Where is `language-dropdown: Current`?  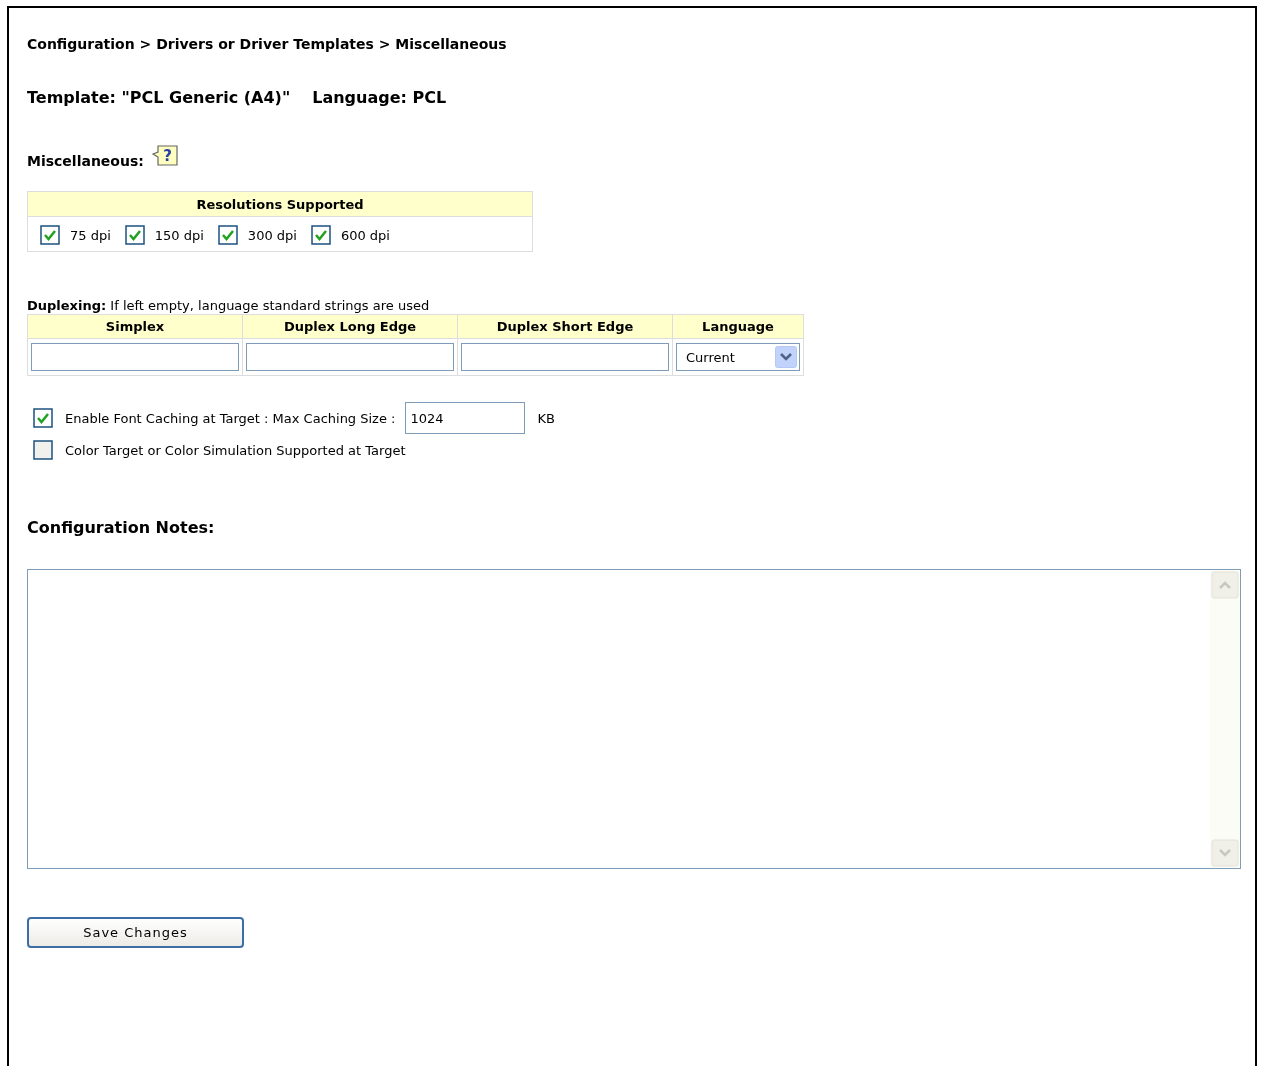 language-dropdown: Current is located at coordinates (738, 357).